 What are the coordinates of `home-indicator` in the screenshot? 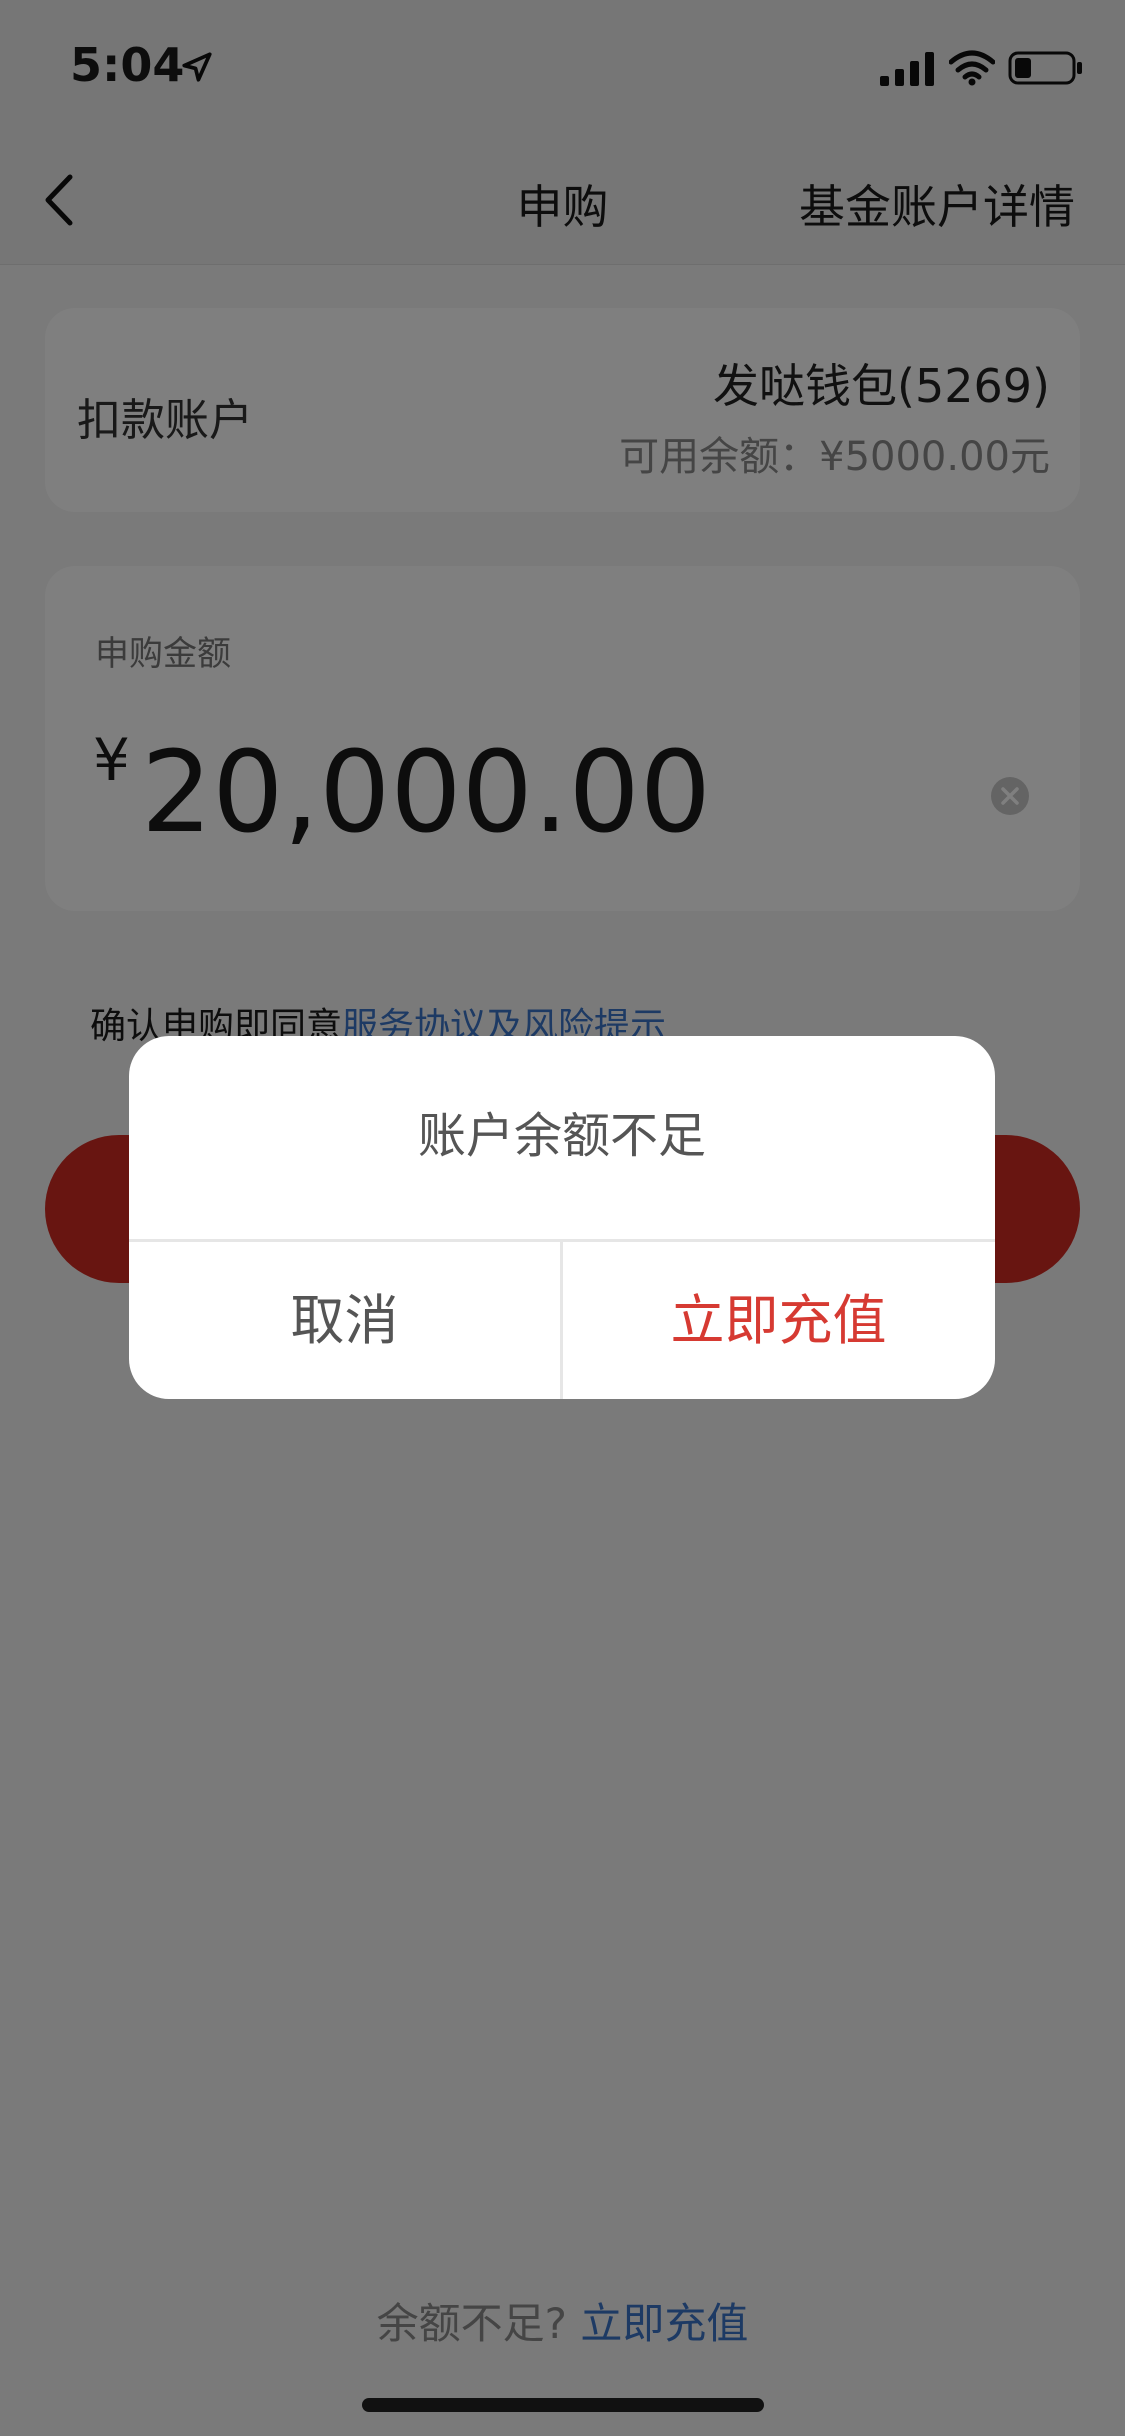 It's located at (563, 2405).